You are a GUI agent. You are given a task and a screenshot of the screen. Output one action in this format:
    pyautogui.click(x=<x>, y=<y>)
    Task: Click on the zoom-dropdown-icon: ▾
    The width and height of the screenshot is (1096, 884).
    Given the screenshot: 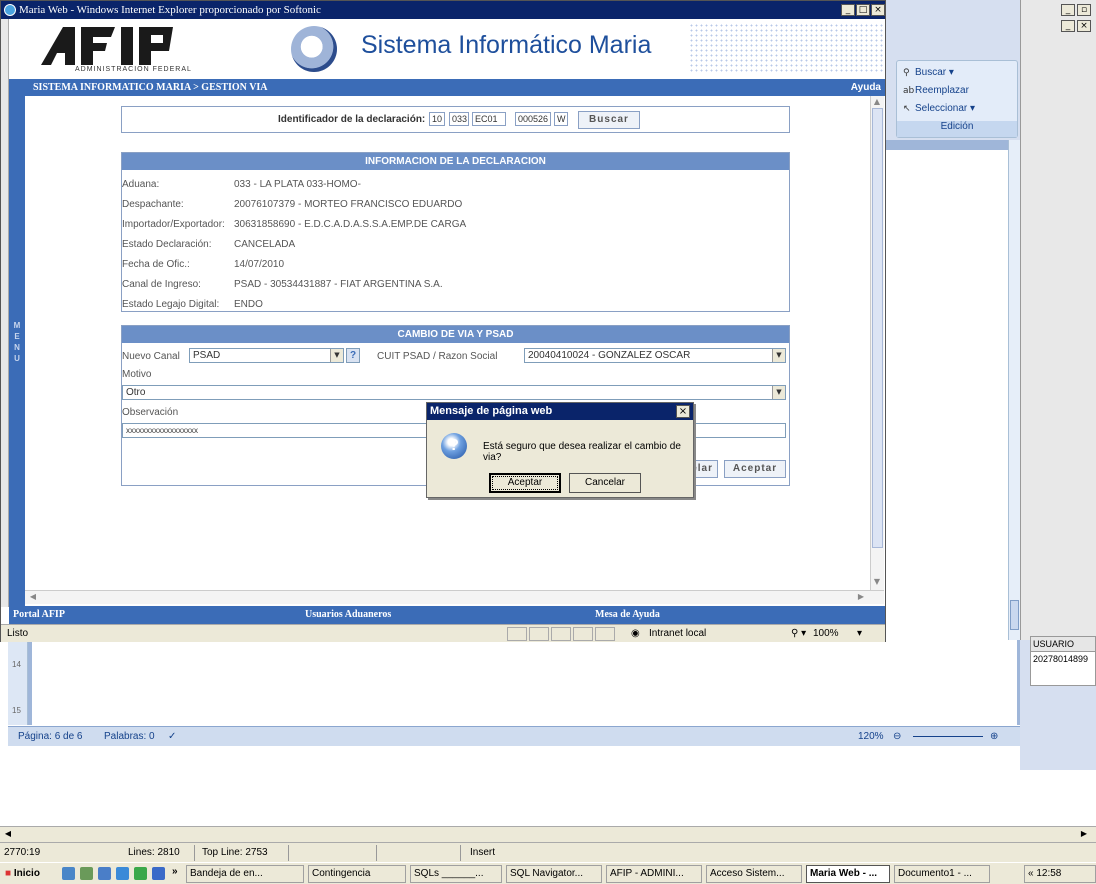 What is the action you would take?
    pyautogui.click(x=859, y=634)
    